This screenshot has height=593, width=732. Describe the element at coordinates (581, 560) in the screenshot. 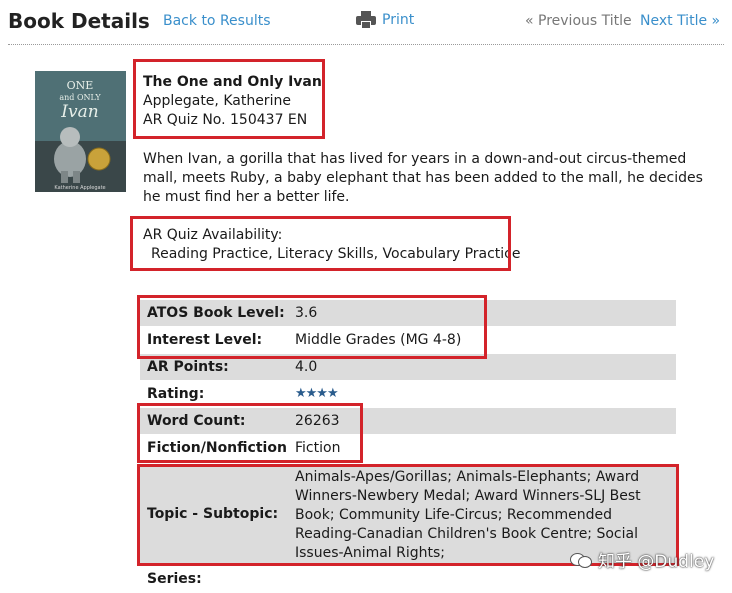

I see `chat-bubbles-icon` at that location.